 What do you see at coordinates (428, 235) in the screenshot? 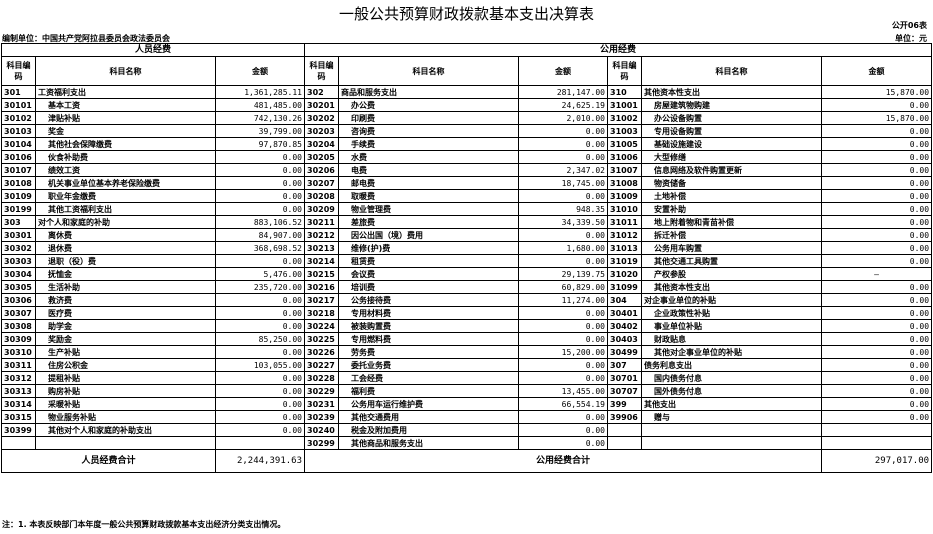
I see `subject-name-cell: 因公出国（境）费用` at bounding box center [428, 235].